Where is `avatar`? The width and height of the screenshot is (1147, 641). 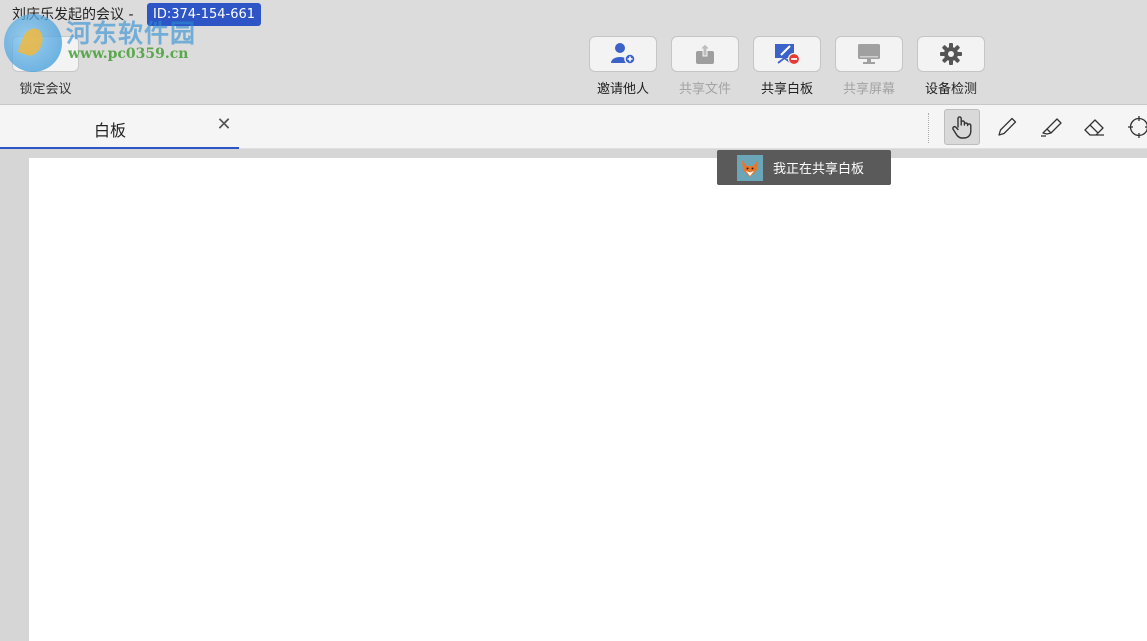 avatar is located at coordinates (750, 167).